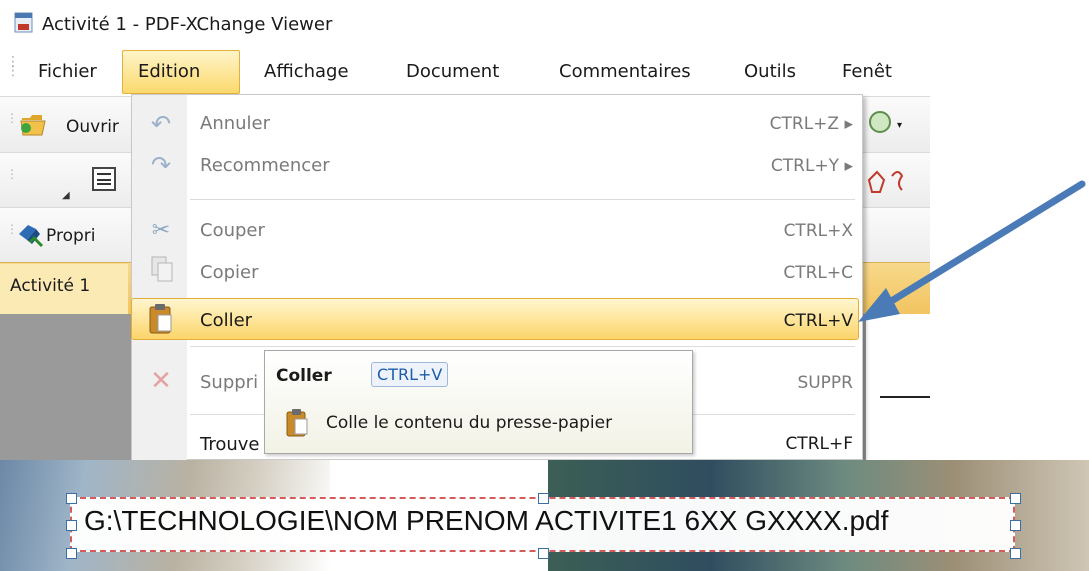 The height and width of the screenshot is (571, 1089). What do you see at coordinates (30, 234) in the screenshot?
I see `properties-icon` at bounding box center [30, 234].